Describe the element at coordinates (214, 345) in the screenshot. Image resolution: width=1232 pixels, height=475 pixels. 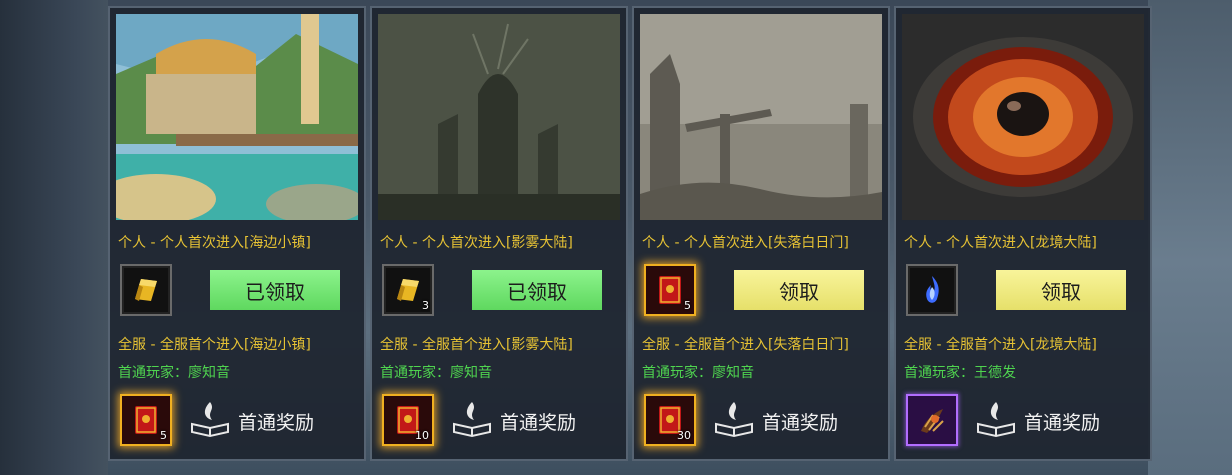
I see `server-first-entry-text: 全服 - 全服首个进入[海边小镇]` at that location.